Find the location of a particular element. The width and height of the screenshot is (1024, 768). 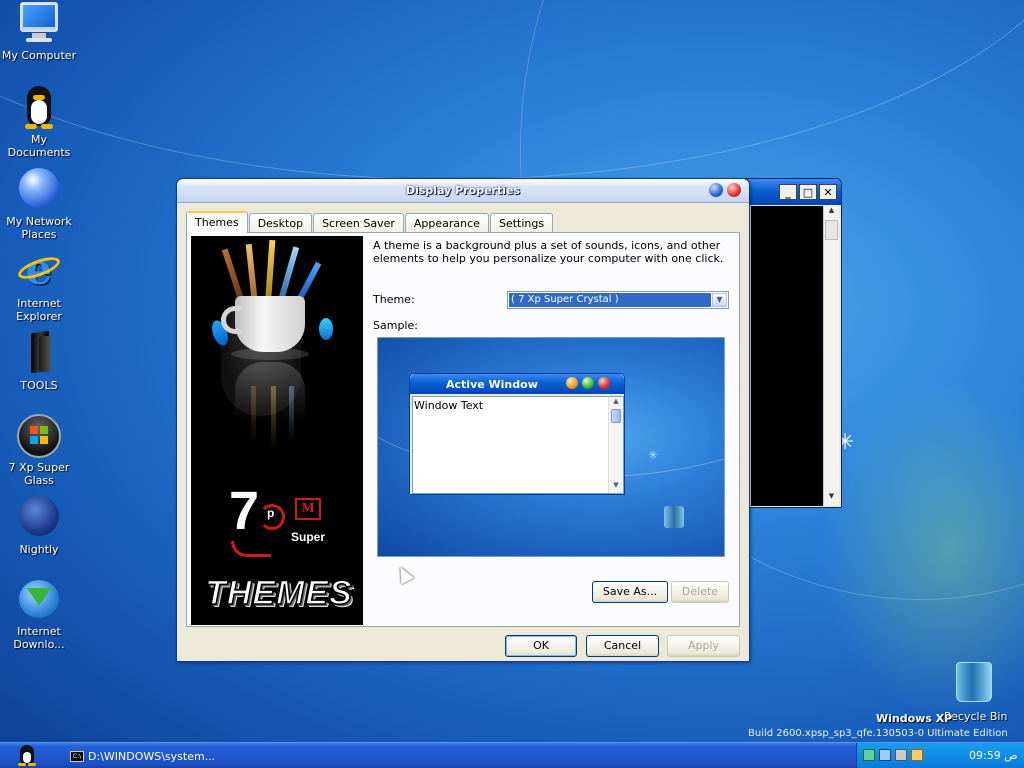

network-icon is located at coordinates (869, 755).